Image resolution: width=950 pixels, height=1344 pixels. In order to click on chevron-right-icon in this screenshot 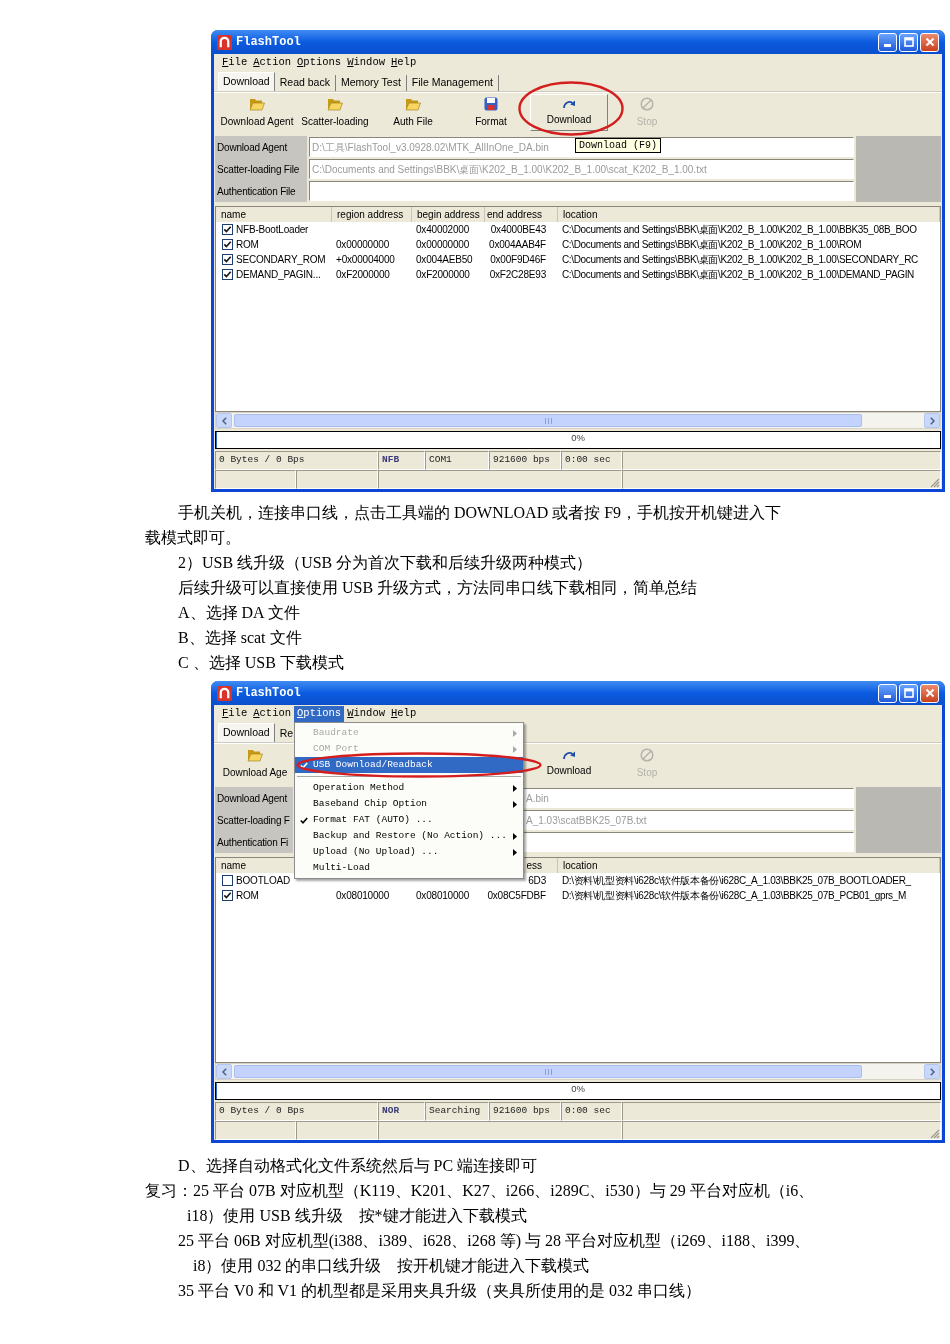, I will do `click(932, 1071)`.